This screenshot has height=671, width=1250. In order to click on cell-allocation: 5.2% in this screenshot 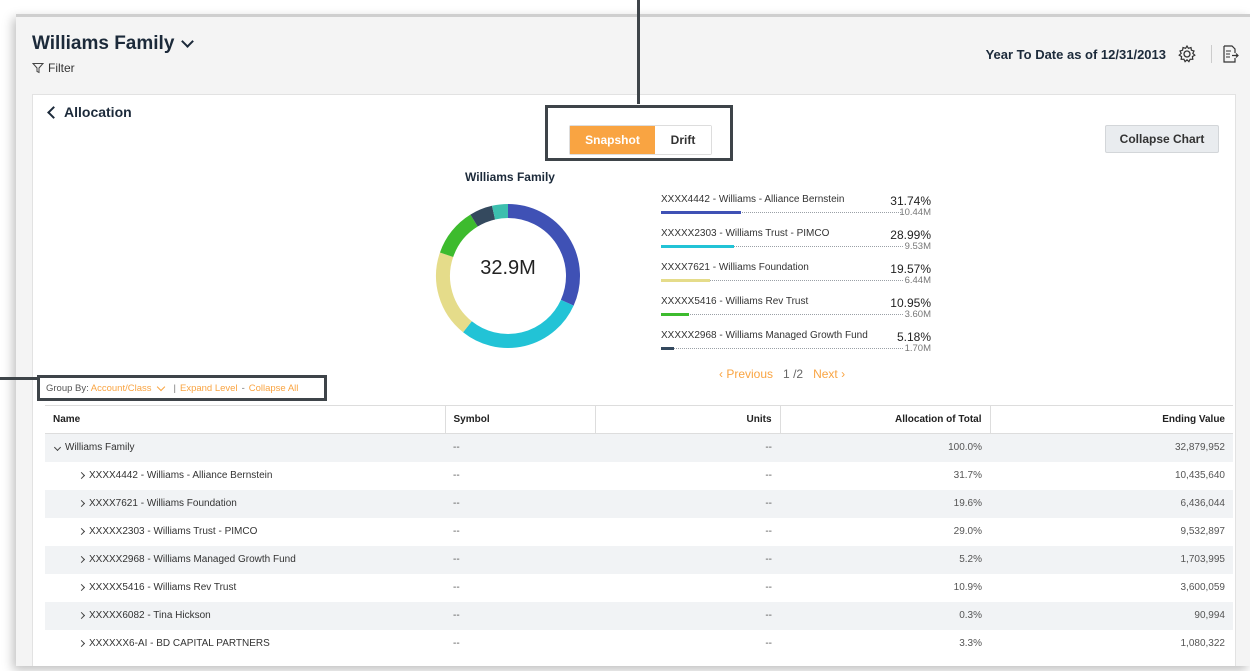, I will do `click(885, 559)`.